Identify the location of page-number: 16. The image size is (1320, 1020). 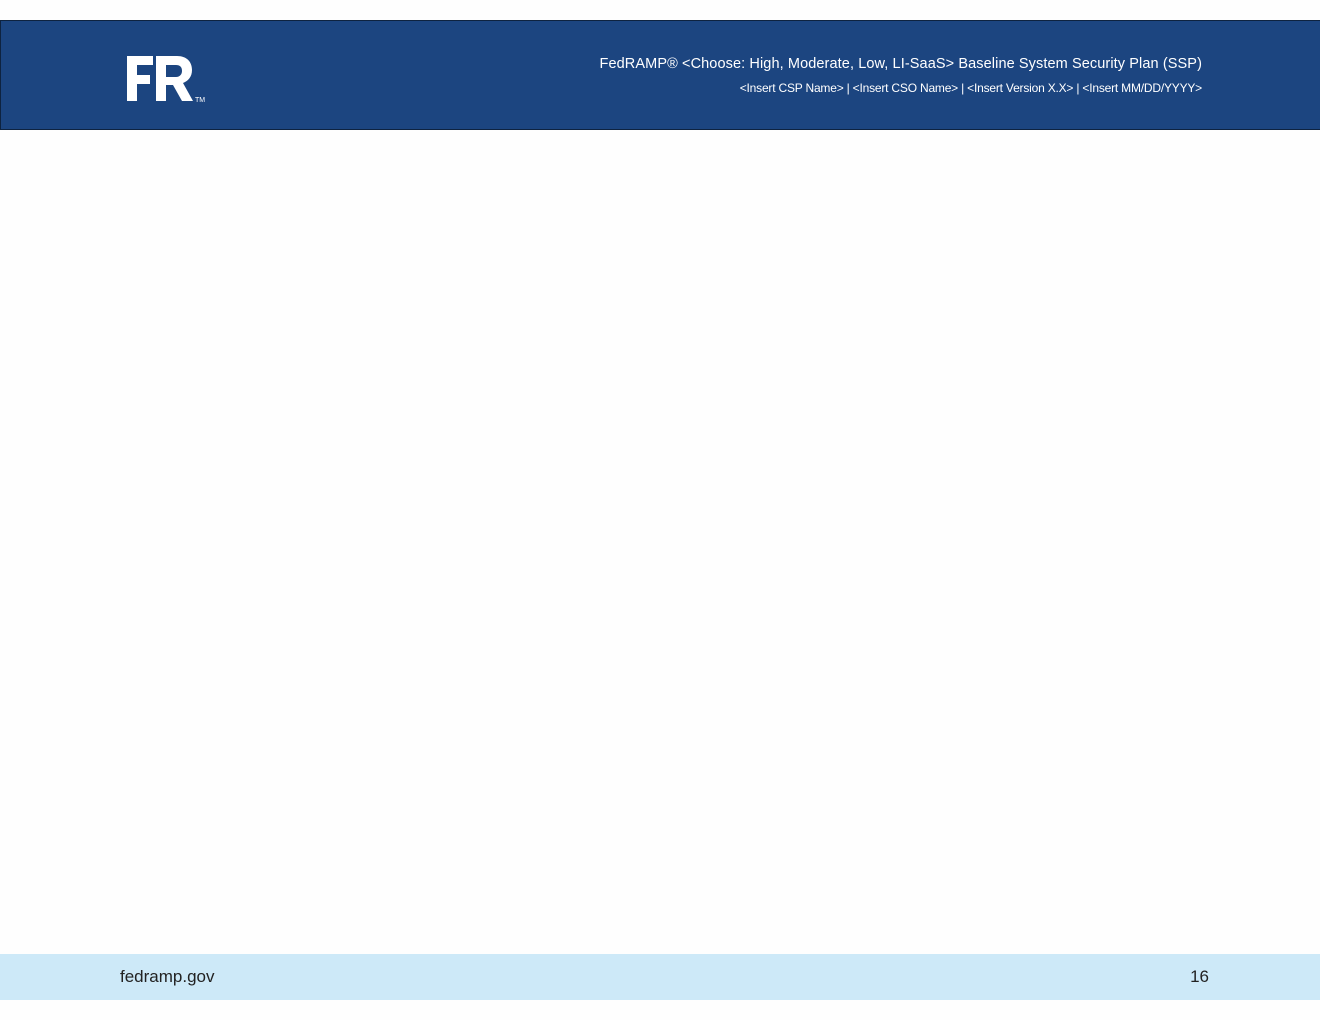
(1199, 976).